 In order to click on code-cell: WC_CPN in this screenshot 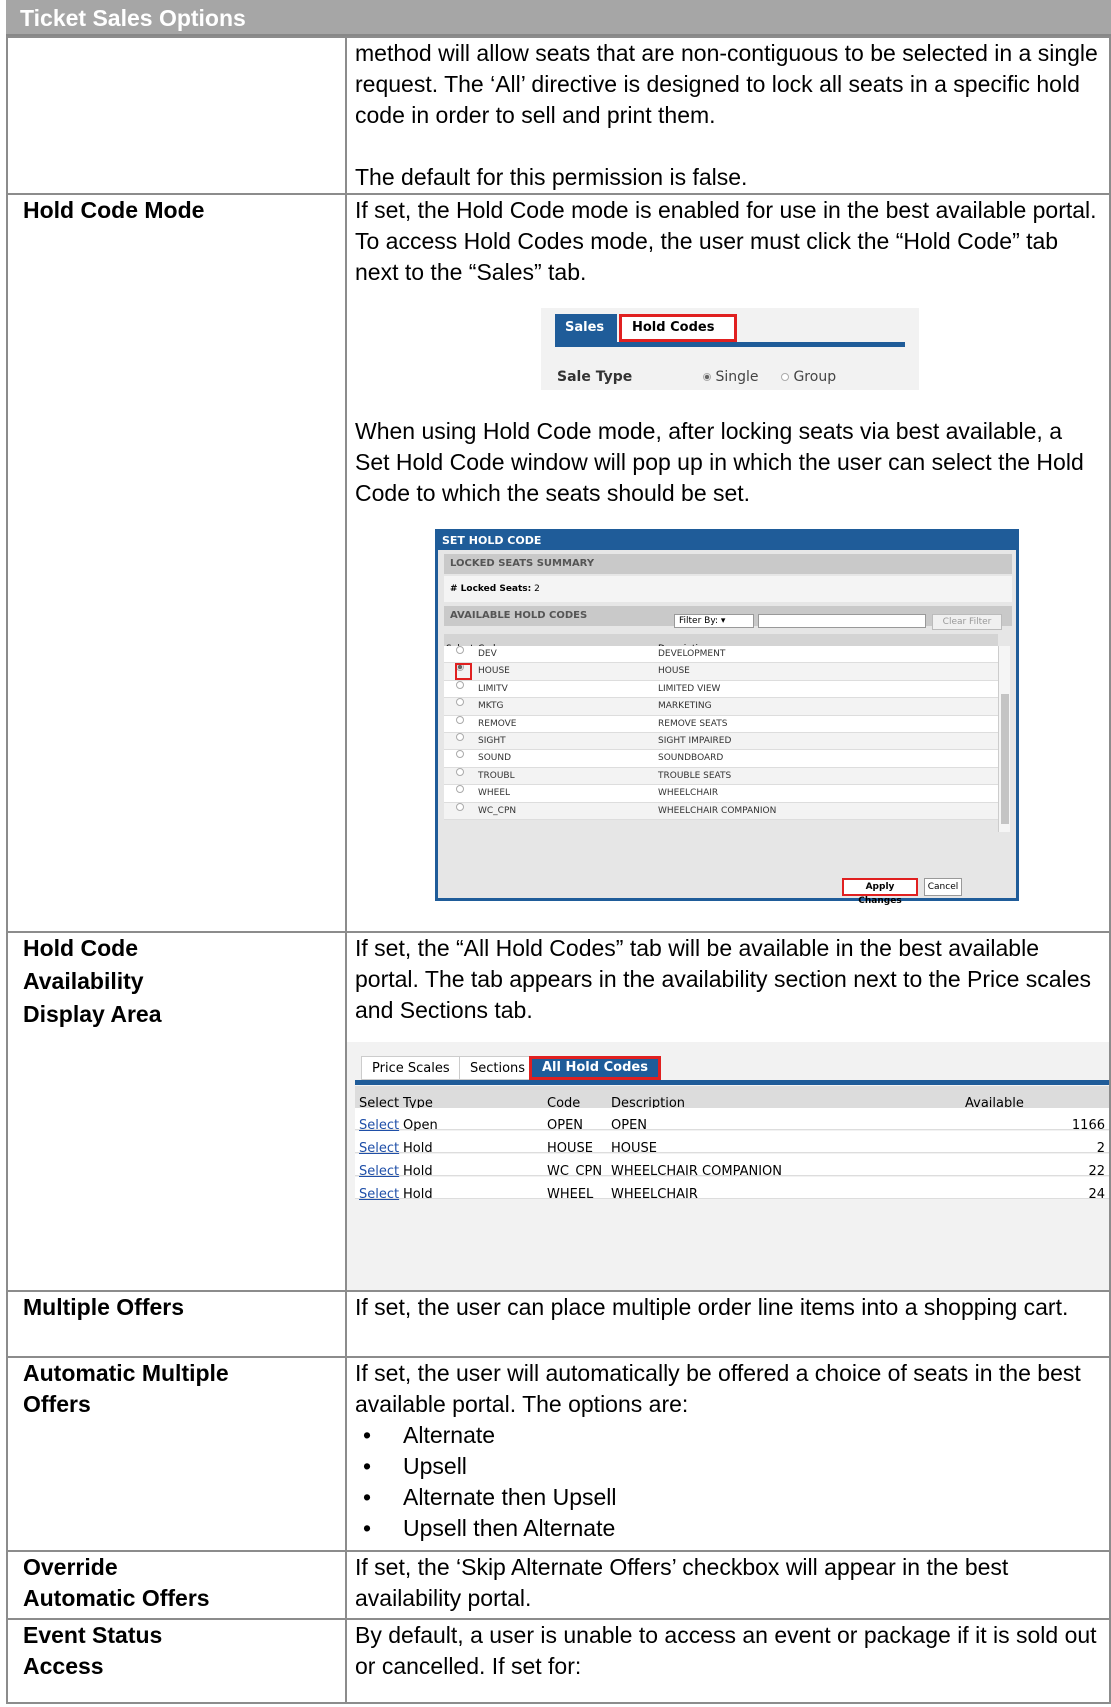, I will do `click(497, 810)`.